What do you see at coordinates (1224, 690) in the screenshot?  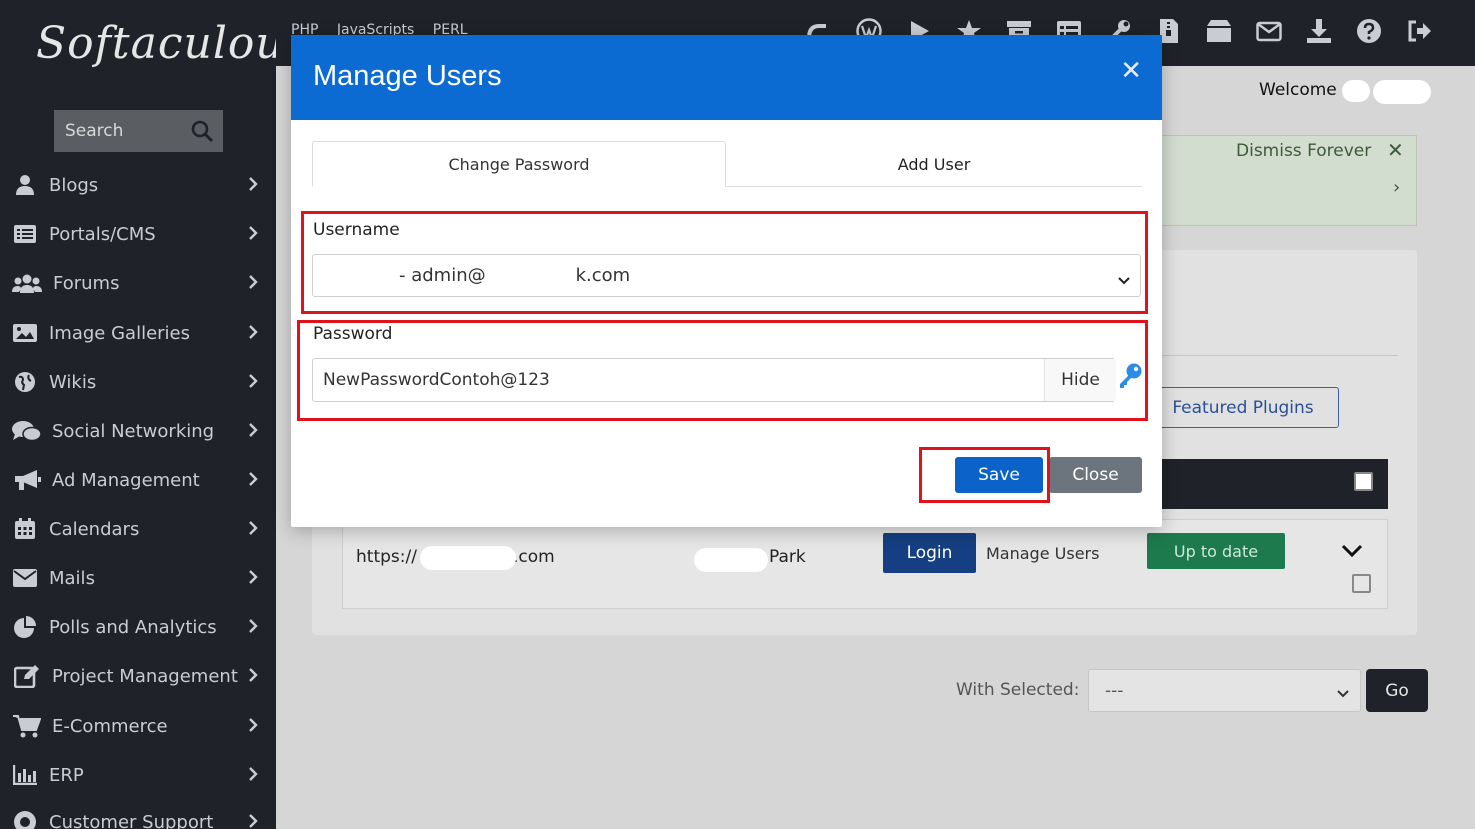 I see `with-selected-dropdown: ---` at bounding box center [1224, 690].